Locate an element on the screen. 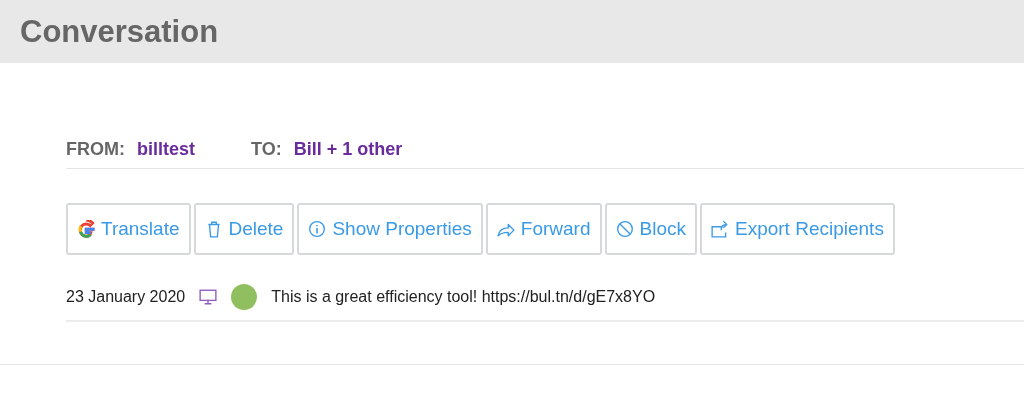  block-button: Block is located at coordinates (650, 229).